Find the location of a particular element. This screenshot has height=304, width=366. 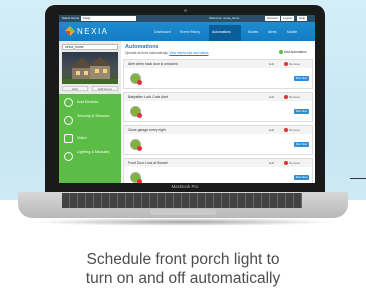

trackpad is located at coordinates (183, 212).